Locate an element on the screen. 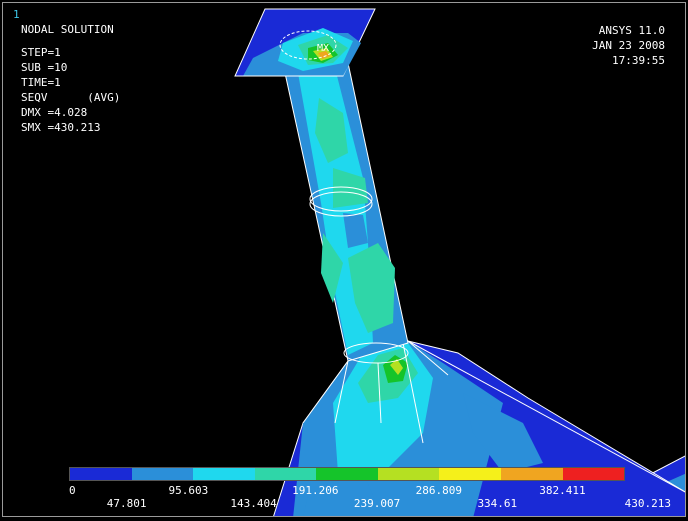 The height and width of the screenshot is (521, 688). step-value: STEP=1 is located at coordinates (41, 52).